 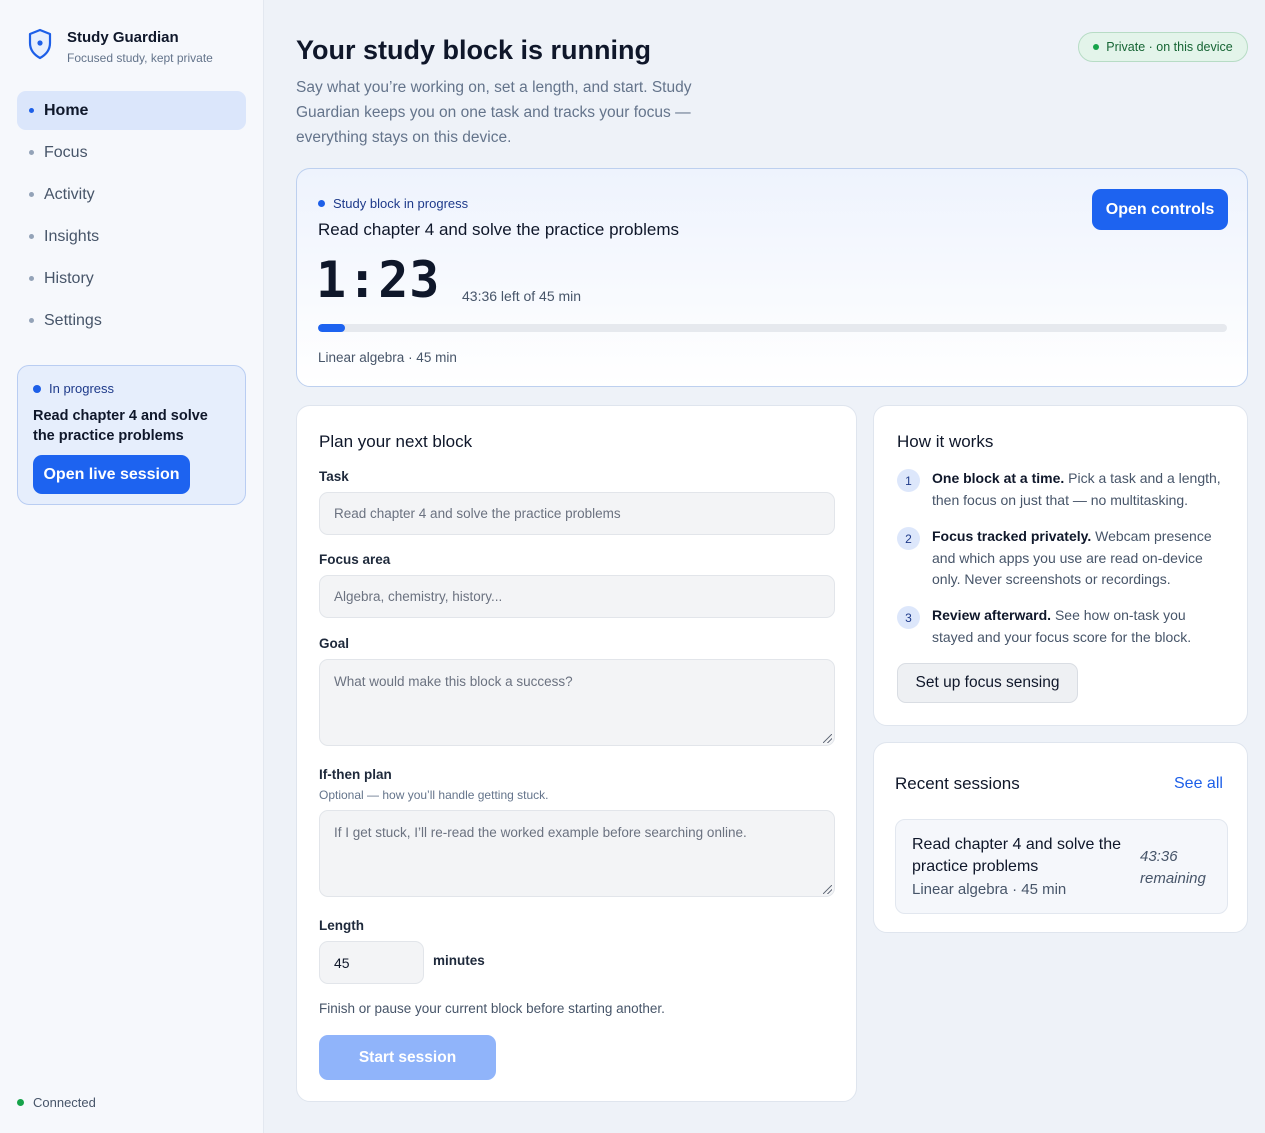 I want to click on step-number: 2, so click(x=908, y=538).